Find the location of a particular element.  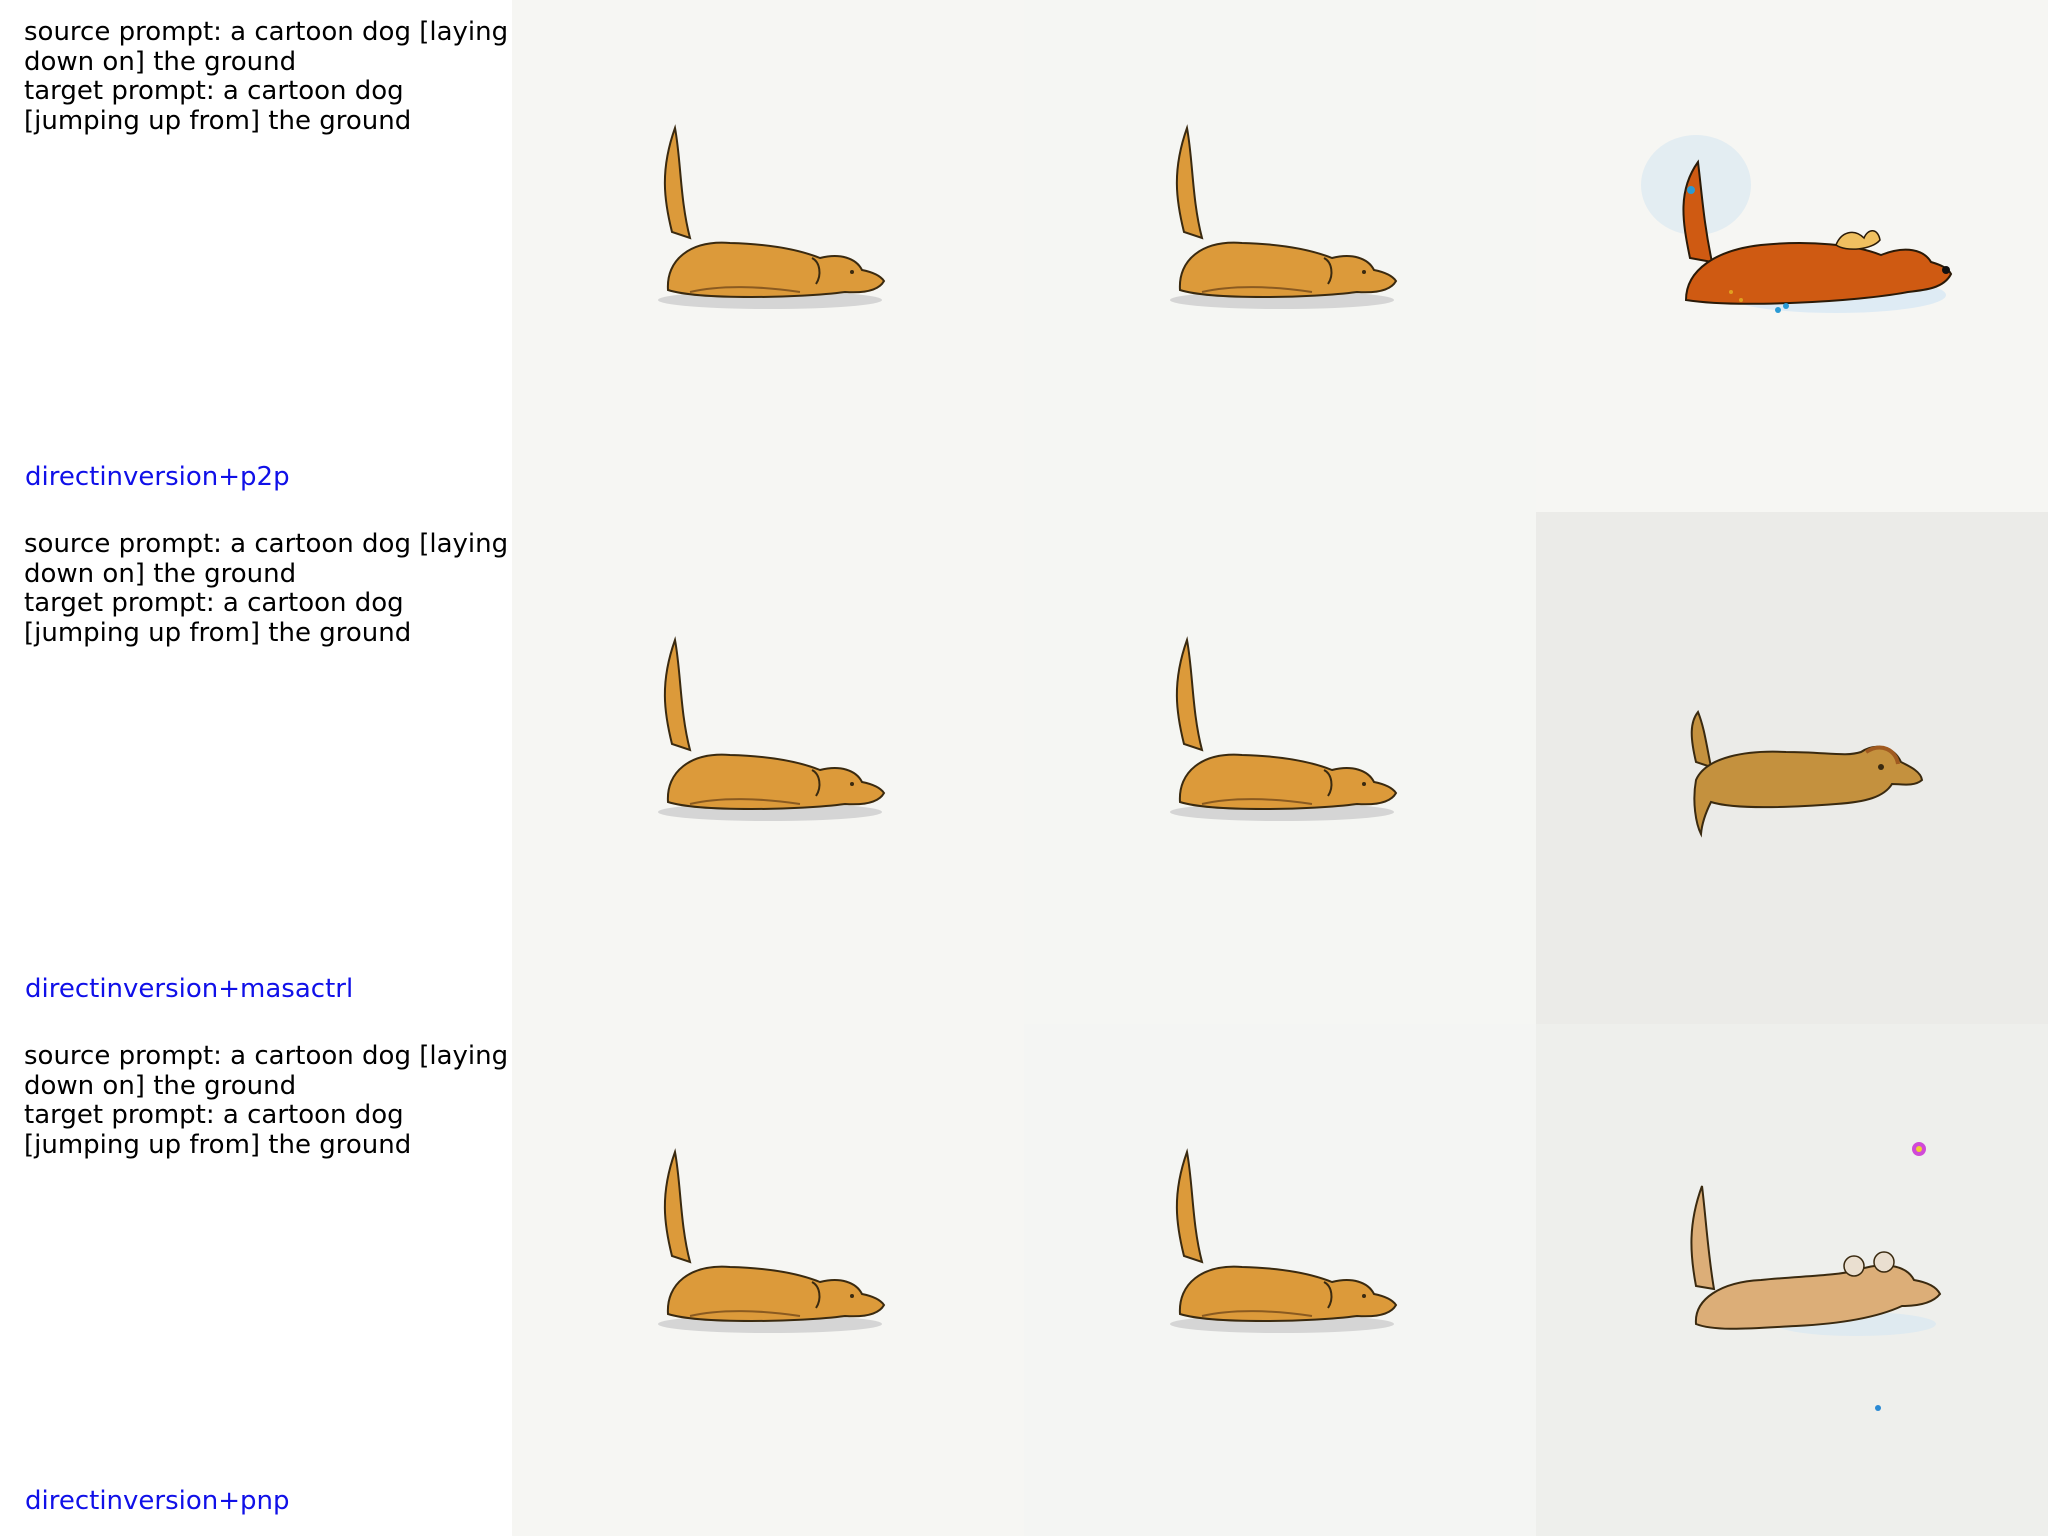

method-label: directinversion+masactrl is located at coordinates (189, 989).